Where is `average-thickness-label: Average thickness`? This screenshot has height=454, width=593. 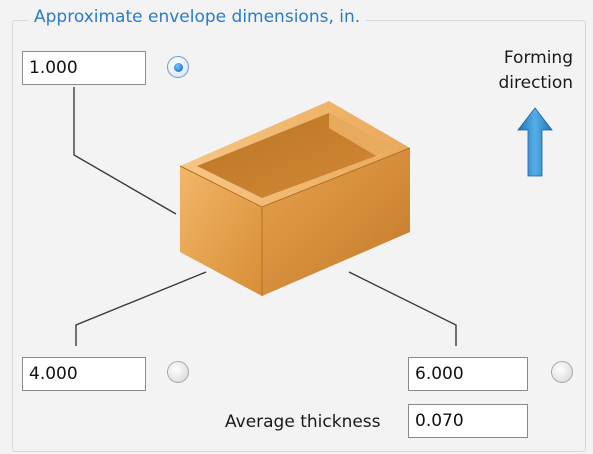
average-thickness-label: Average thickness is located at coordinates (303, 422).